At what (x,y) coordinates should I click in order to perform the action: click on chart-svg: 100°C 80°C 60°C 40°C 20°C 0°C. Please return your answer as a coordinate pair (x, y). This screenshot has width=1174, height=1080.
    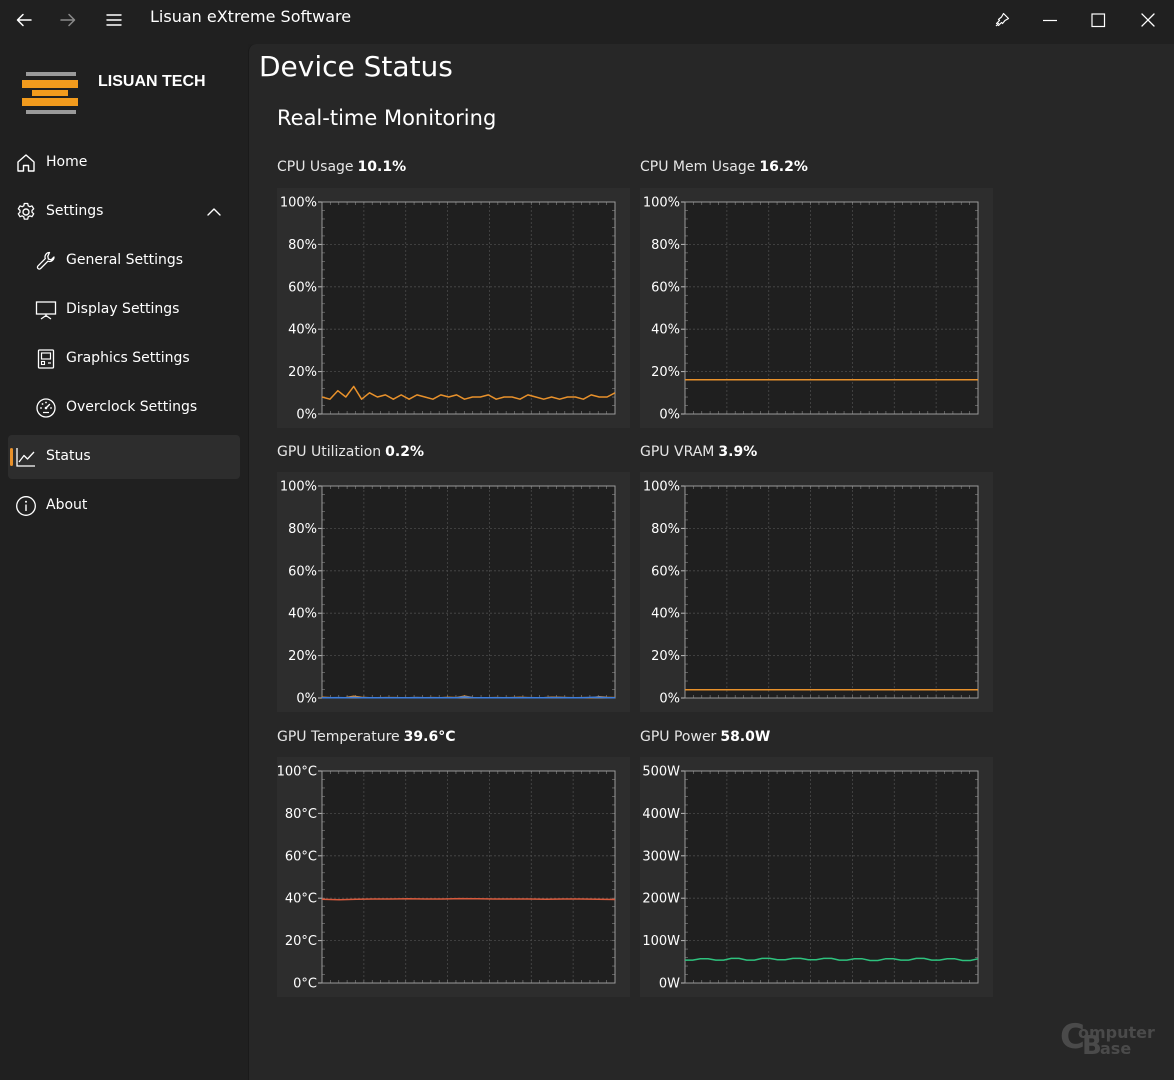
    Looking at the image, I should click on (446, 878).